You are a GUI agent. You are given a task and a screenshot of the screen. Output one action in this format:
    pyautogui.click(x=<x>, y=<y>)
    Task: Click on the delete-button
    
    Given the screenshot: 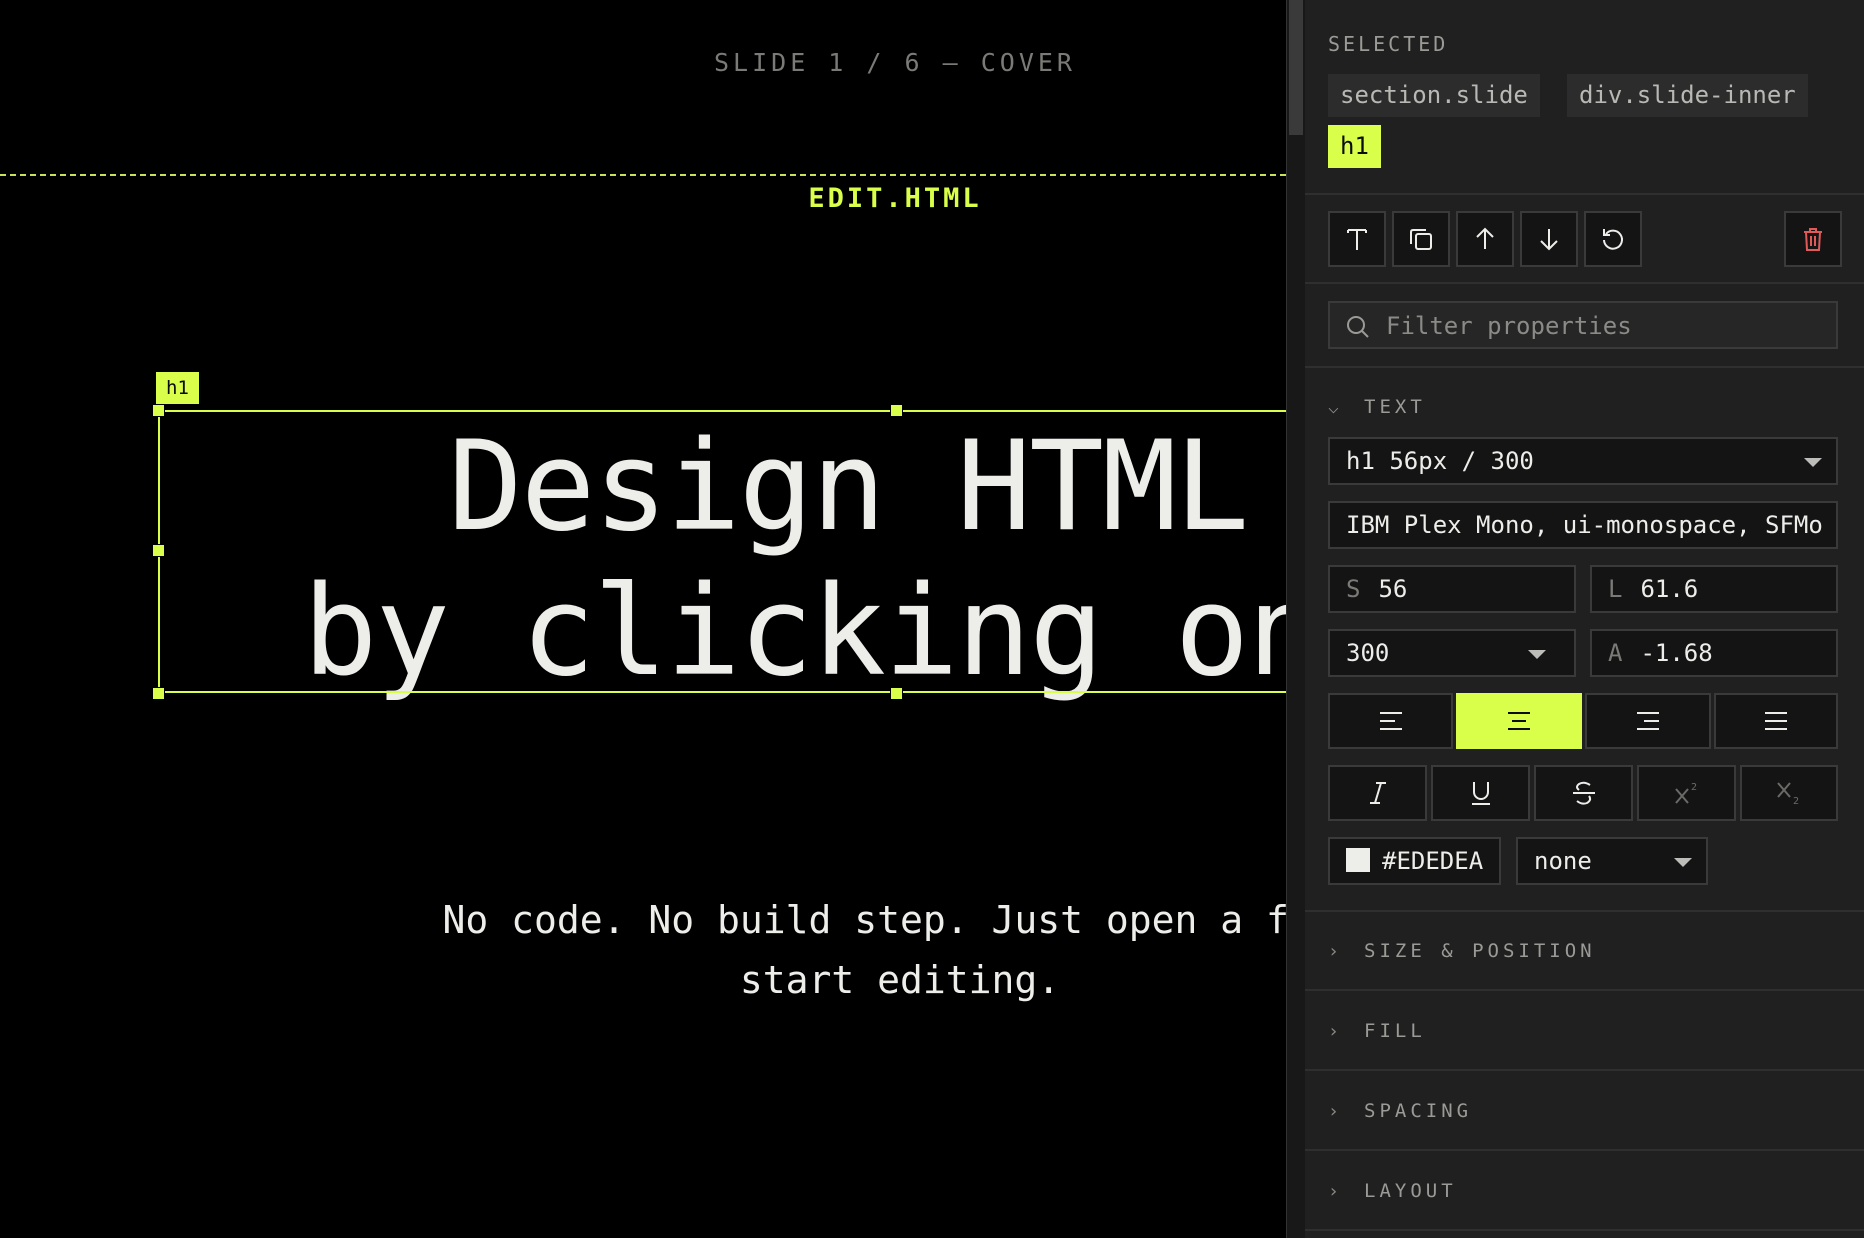 What is the action you would take?
    pyautogui.click(x=1813, y=239)
    